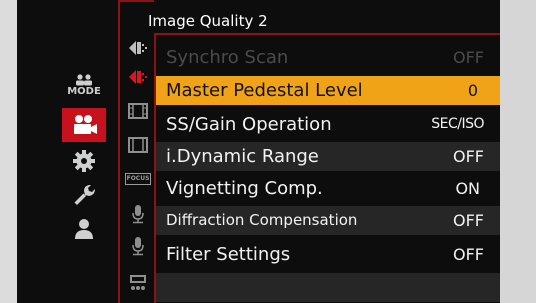 The image size is (536, 303). Describe the element at coordinates (328, 188) in the screenshot. I see `menu-item-vignetting-comp: Vignetting Comp. ON` at that location.